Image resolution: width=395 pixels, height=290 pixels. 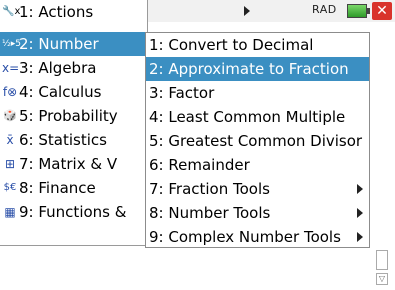 I want to click on submenu-item-remainder: 6: Remainder, so click(x=257, y=165).